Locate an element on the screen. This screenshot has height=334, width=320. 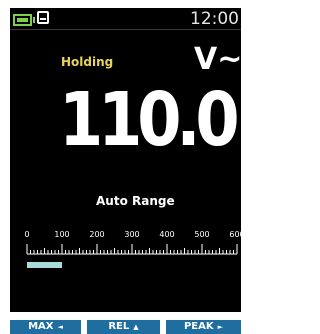
bargraph-ticks is located at coordinates (132, 249).